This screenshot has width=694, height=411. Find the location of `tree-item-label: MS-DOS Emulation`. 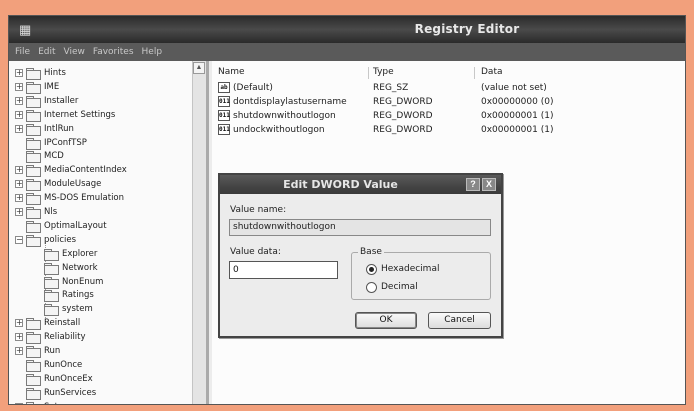

tree-item-label: MS-DOS Emulation is located at coordinates (84, 198).